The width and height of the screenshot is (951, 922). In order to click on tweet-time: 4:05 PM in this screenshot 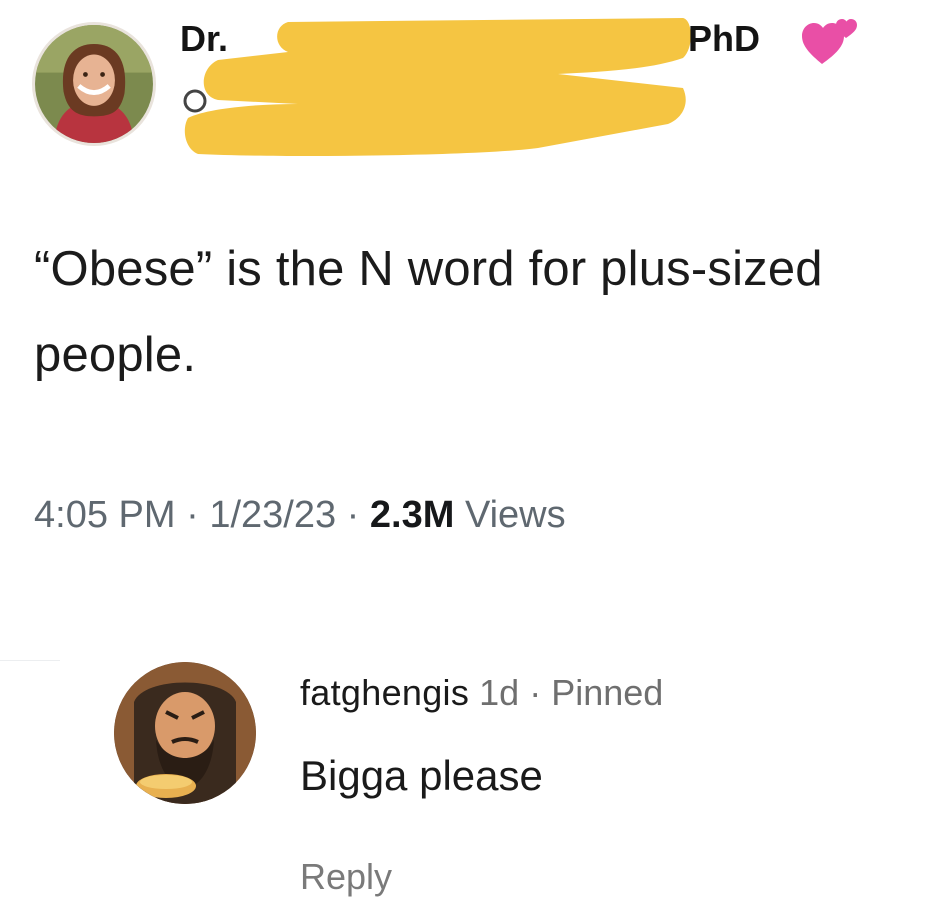, I will do `click(105, 515)`.